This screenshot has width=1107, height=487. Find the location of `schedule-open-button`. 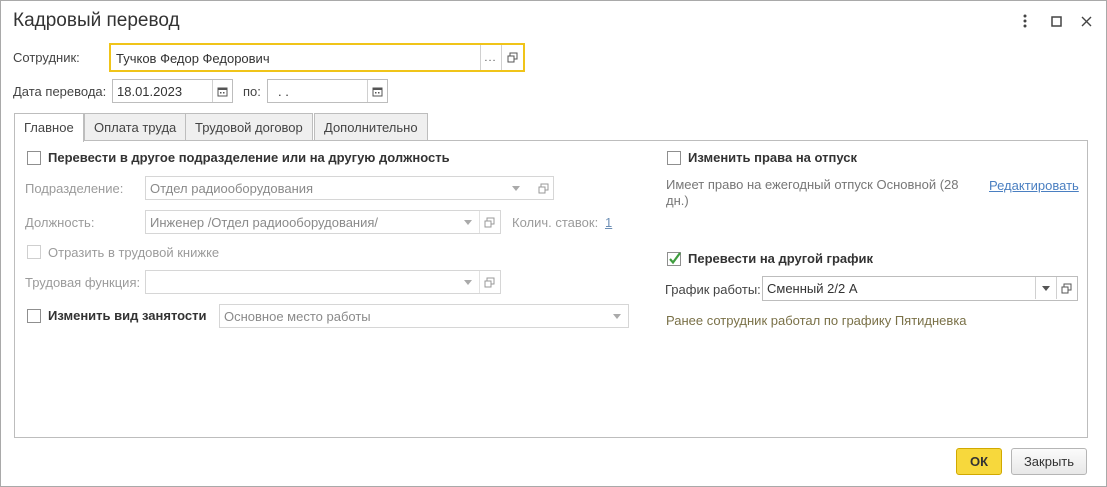

schedule-open-button is located at coordinates (1066, 288).